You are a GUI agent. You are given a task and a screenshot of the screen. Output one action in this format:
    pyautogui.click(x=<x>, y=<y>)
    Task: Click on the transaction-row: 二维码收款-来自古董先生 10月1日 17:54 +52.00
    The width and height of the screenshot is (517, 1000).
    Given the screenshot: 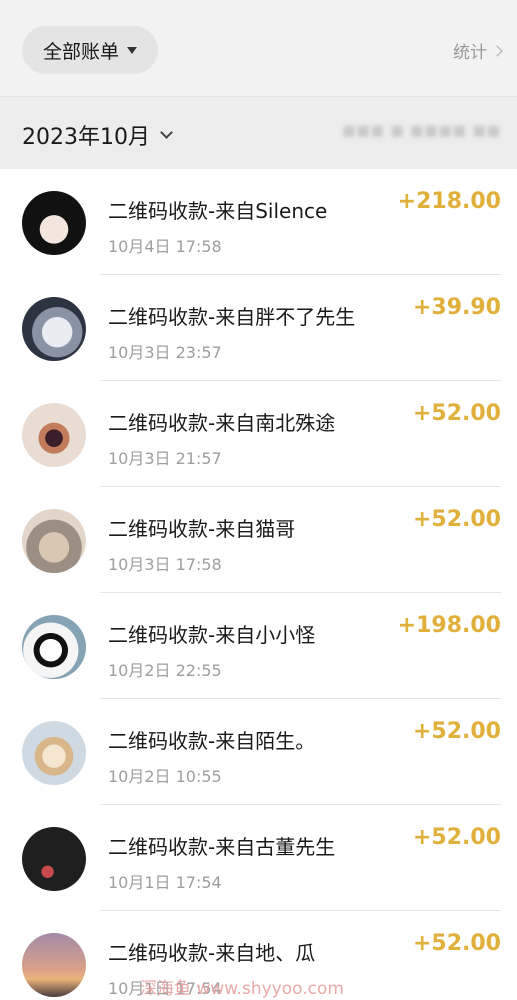 What is the action you would take?
    pyautogui.click(x=258, y=858)
    